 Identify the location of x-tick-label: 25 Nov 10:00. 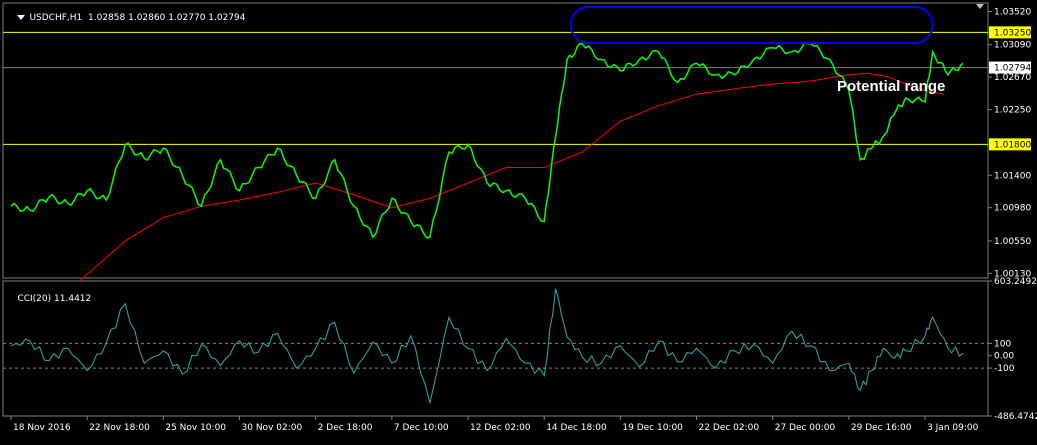
(195, 428).